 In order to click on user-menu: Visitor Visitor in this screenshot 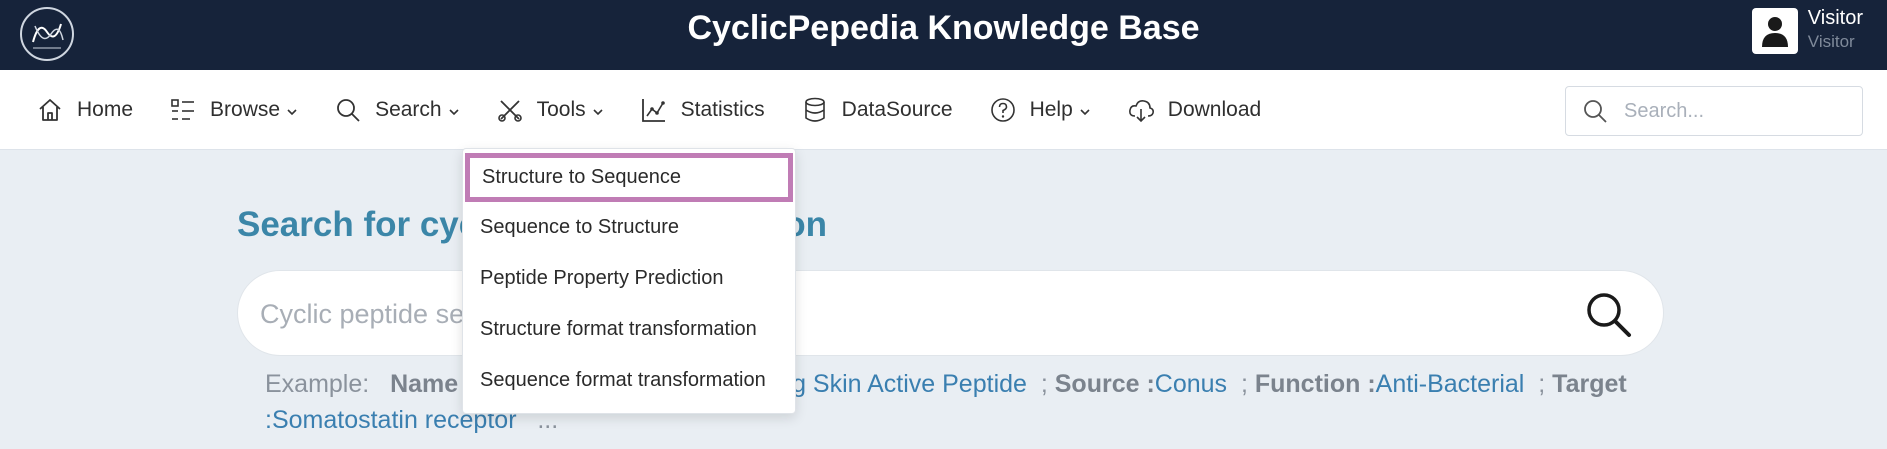, I will do `click(1807, 30)`.